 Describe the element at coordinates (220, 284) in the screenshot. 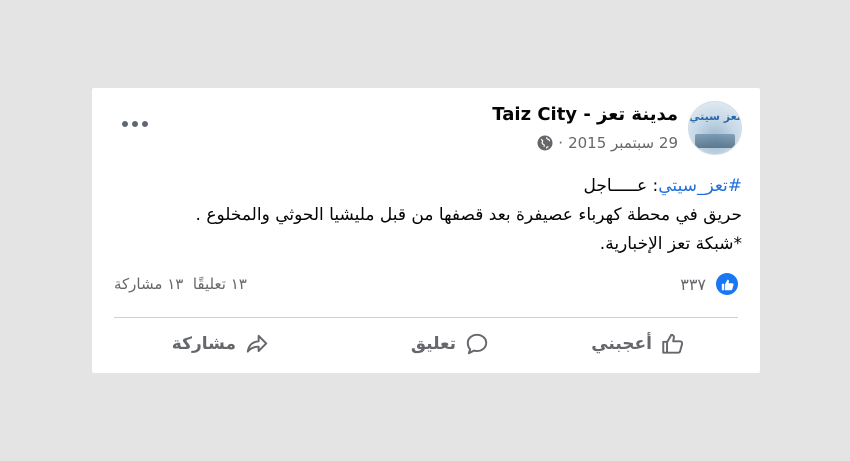

I see `comments-count: ١٣ تعليقًا` at that location.